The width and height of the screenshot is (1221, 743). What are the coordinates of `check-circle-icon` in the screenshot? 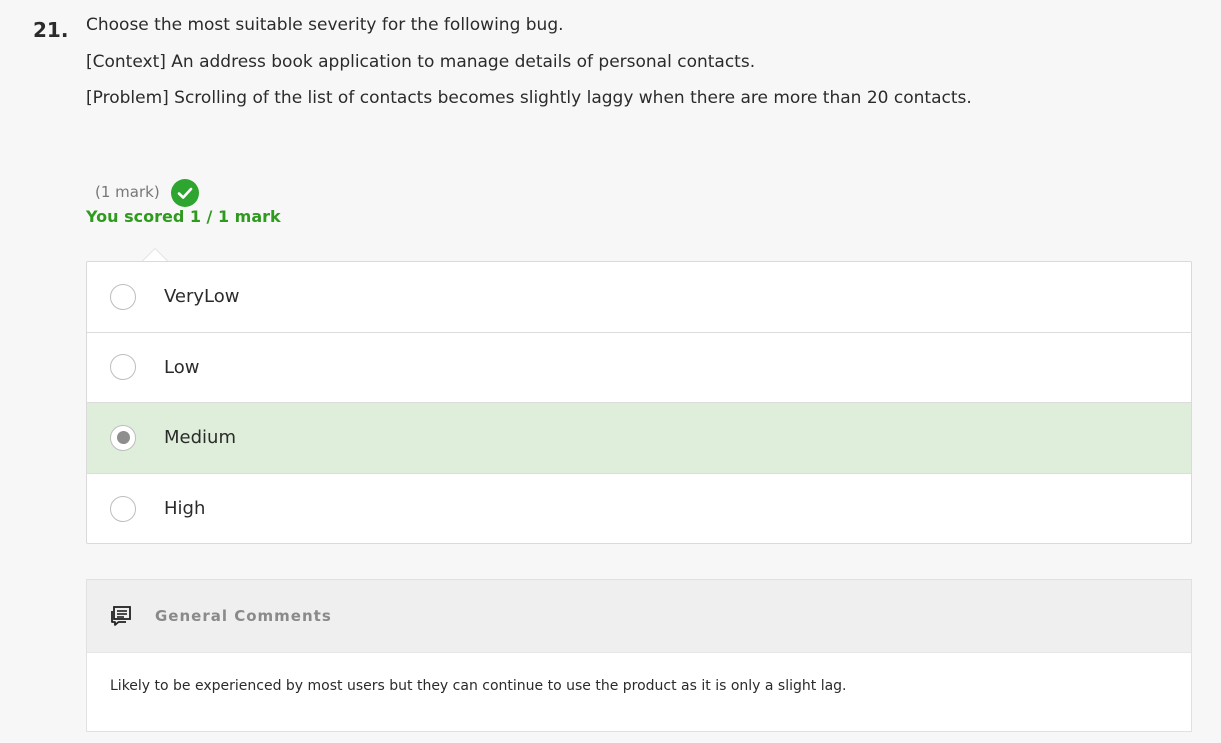 It's located at (184, 193).